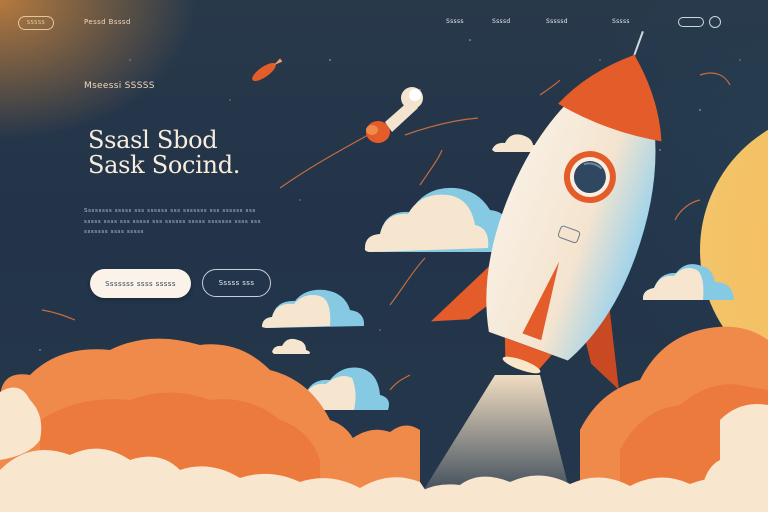 The height and width of the screenshot is (512, 768). What do you see at coordinates (557, 21) in the screenshot?
I see `nav-link-3: Sssssd` at bounding box center [557, 21].